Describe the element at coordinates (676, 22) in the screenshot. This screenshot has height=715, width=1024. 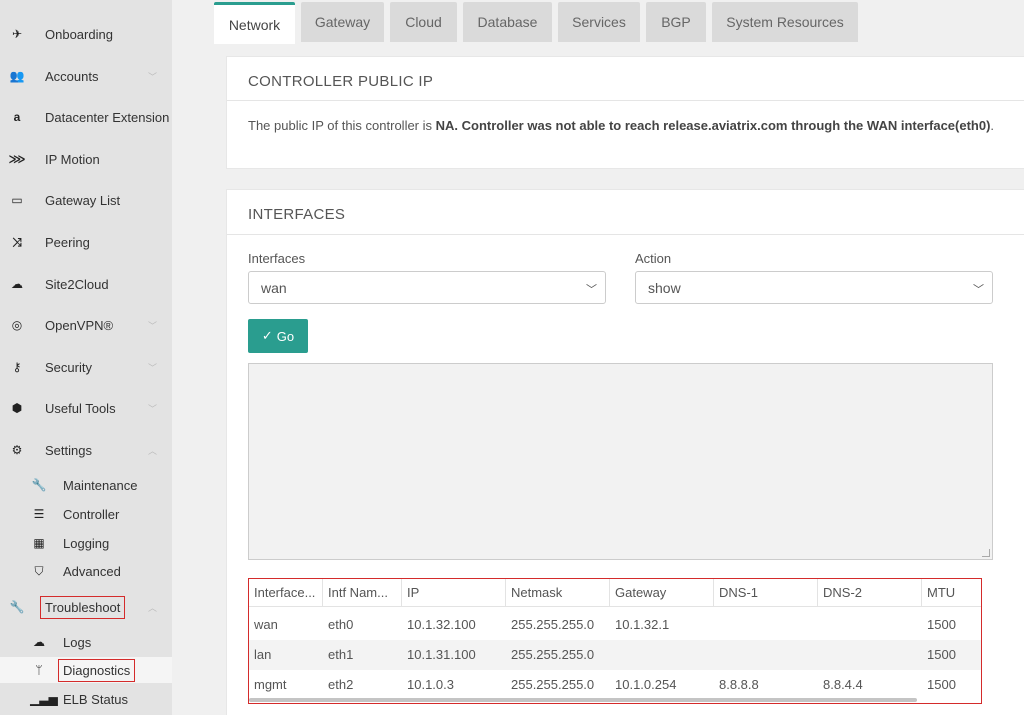
I see `tab-bgp: BGP` at that location.